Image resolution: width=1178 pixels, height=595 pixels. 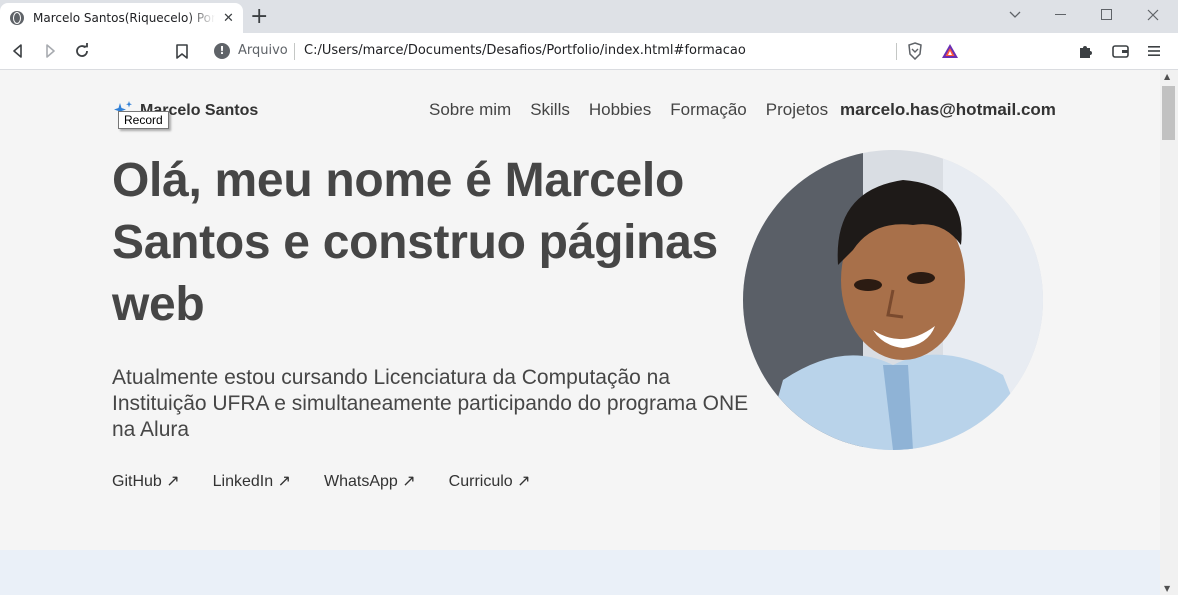 What do you see at coordinates (550, 110) in the screenshot?
I see `nav-link-skills: Skills` at bounding box center [550, 110].